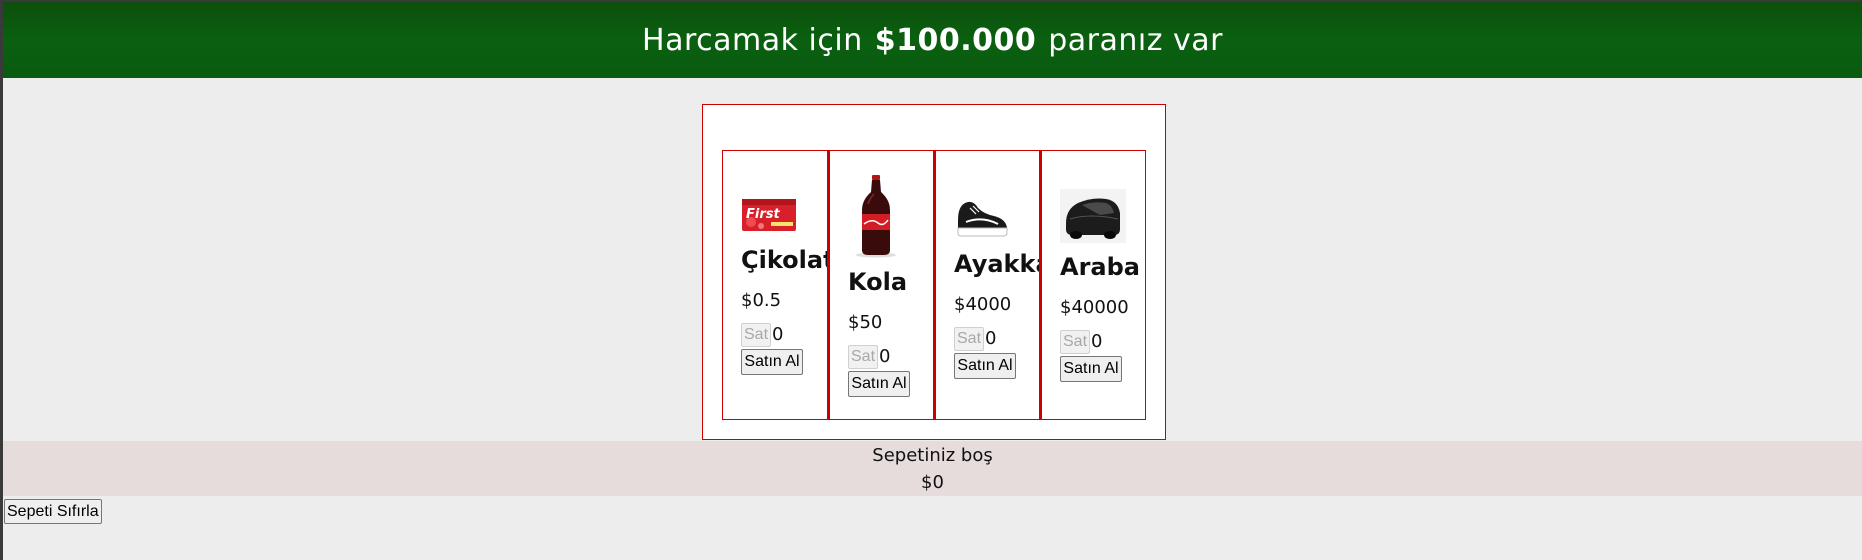 Image resolution: width=1862 pixels, height=560 pixels. I want to click on cart-total: $0, so click(932, 482).